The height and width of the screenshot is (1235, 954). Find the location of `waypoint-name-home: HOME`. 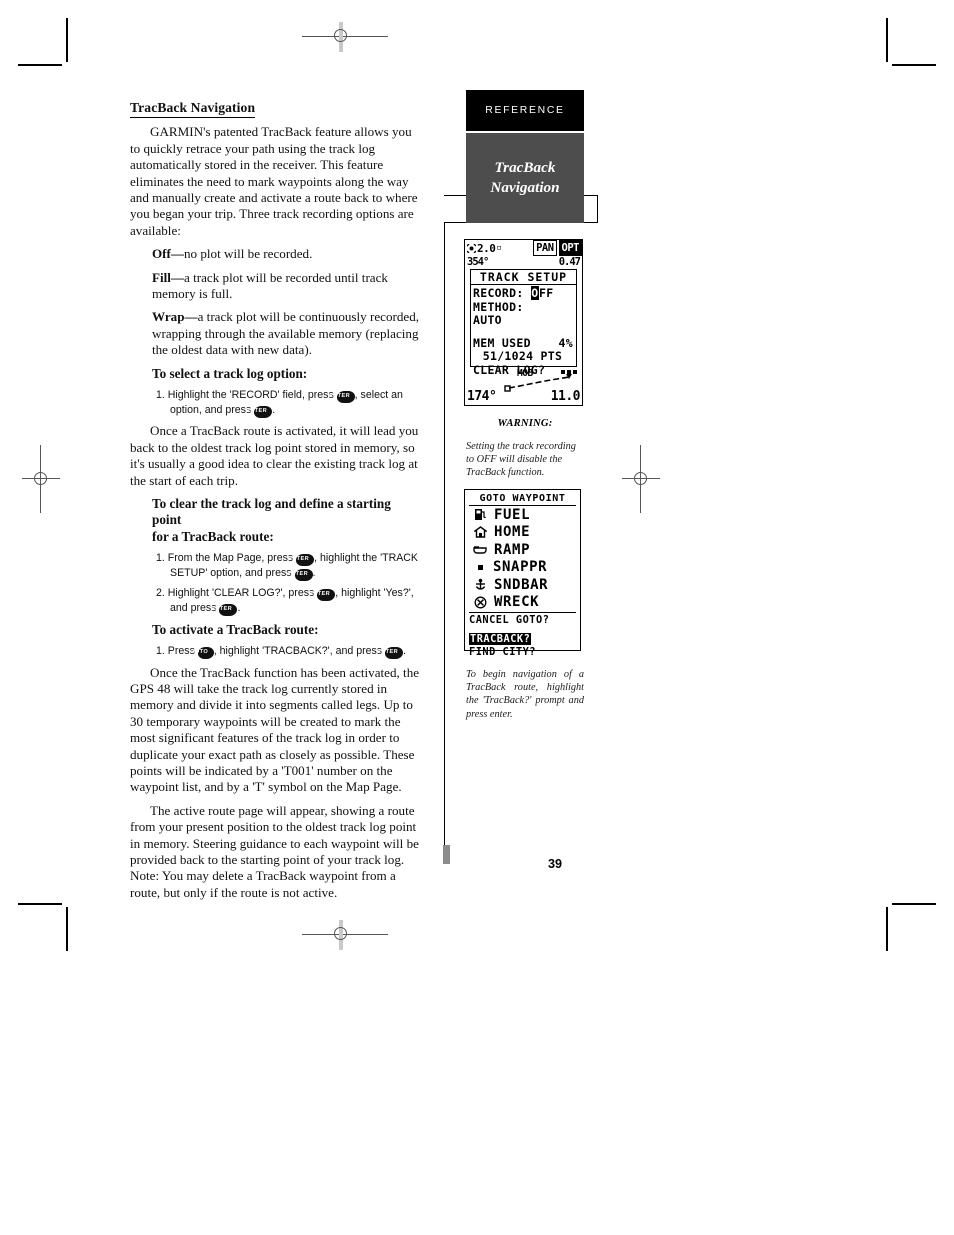

waypoint-name-home: HOME is located at coordinates (512, 532).